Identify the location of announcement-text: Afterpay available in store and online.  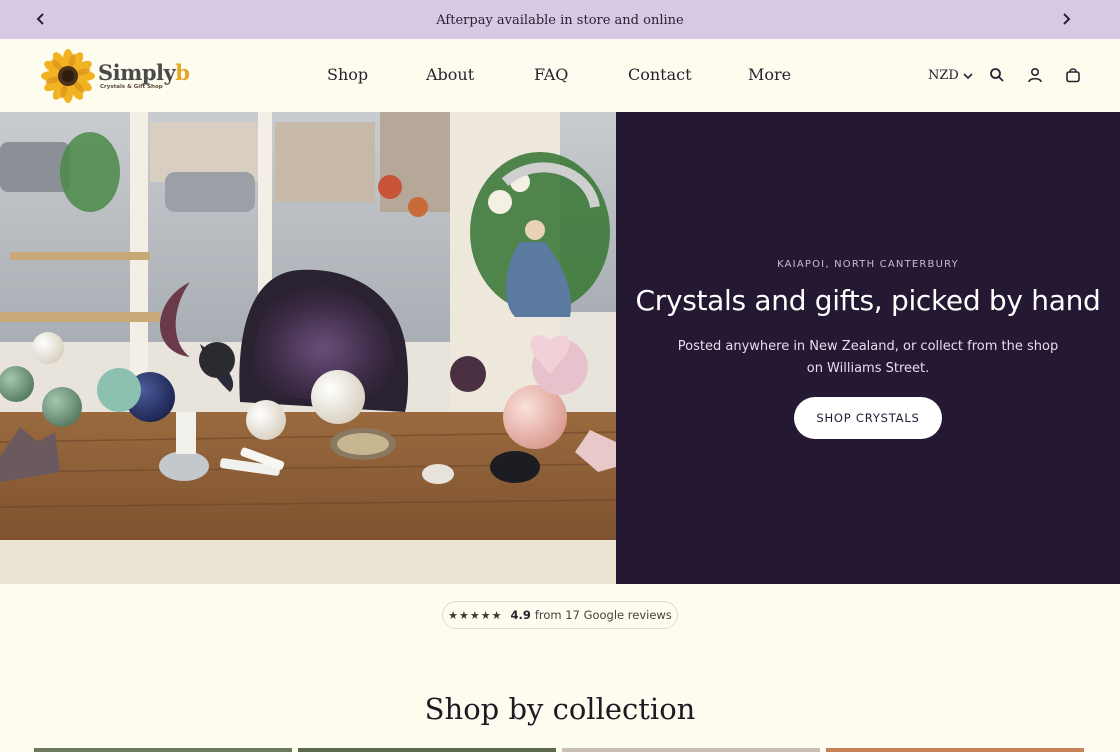
(560, 20).